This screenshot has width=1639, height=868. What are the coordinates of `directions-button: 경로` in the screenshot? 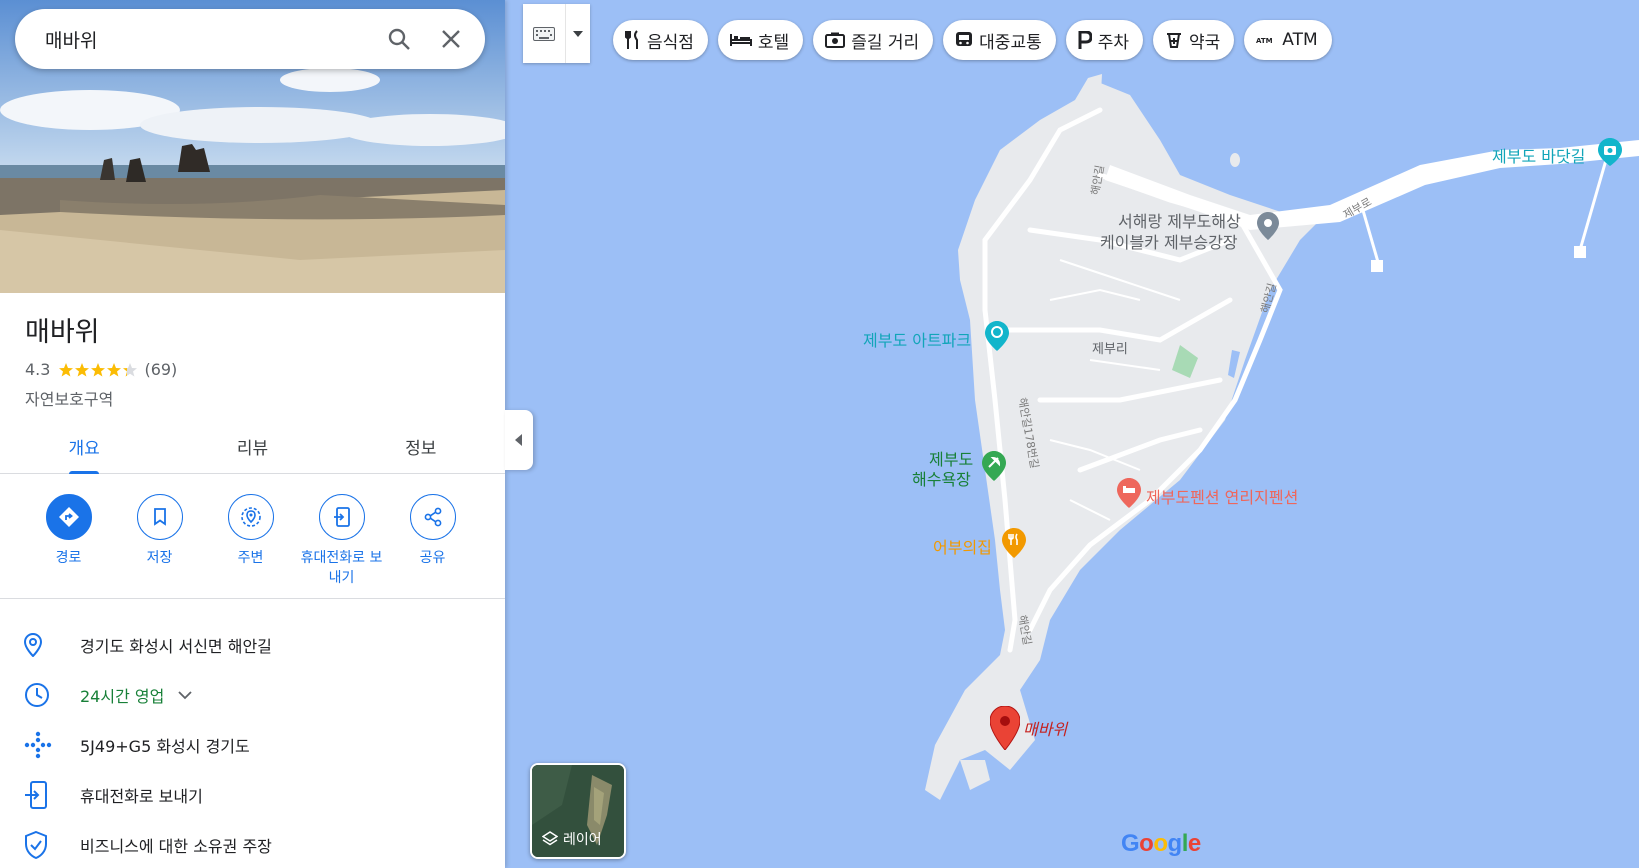 It's located at (68, 541).